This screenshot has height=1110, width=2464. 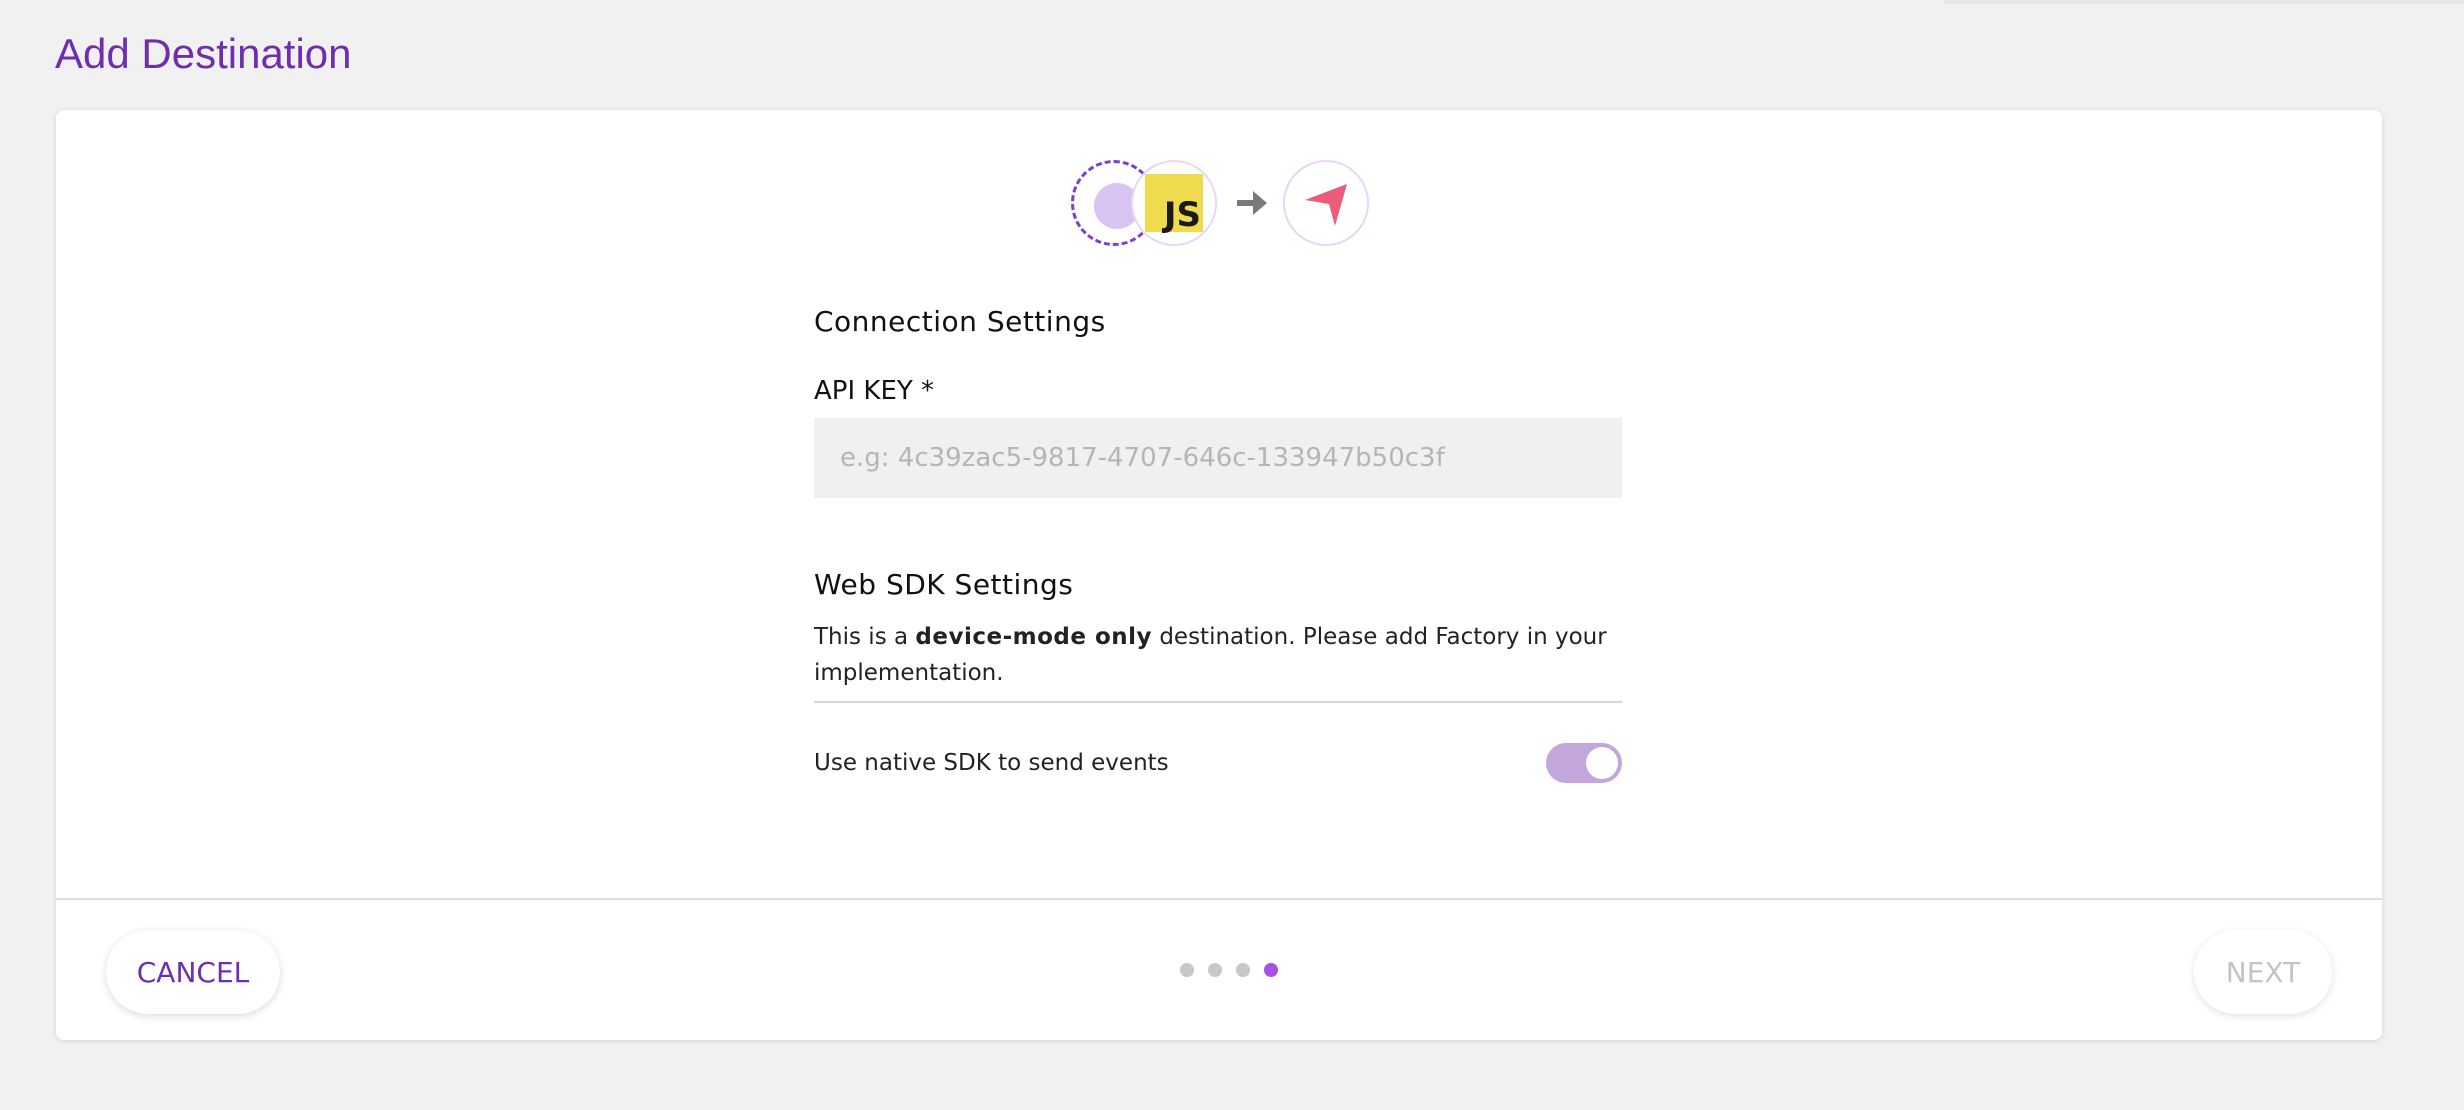 What do you see at coordinates (1034, 637) in the screenshot?
I see `desc-bold: device-mode only` at bounding box center [1034, 637].